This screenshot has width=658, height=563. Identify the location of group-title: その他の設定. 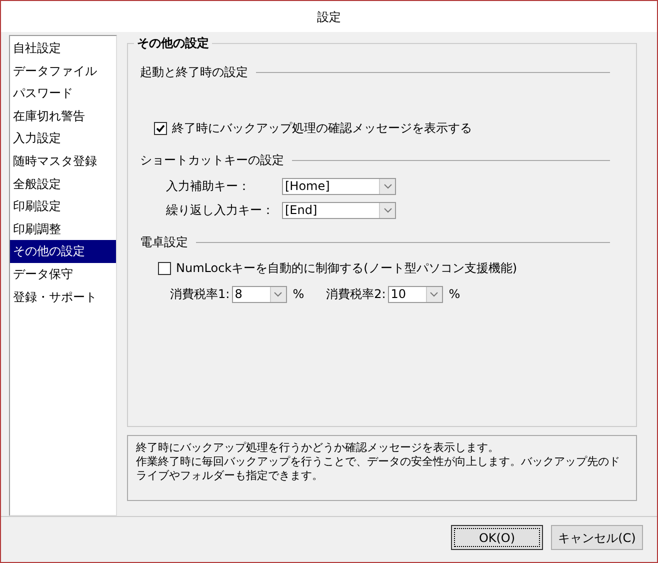
(173, 43).